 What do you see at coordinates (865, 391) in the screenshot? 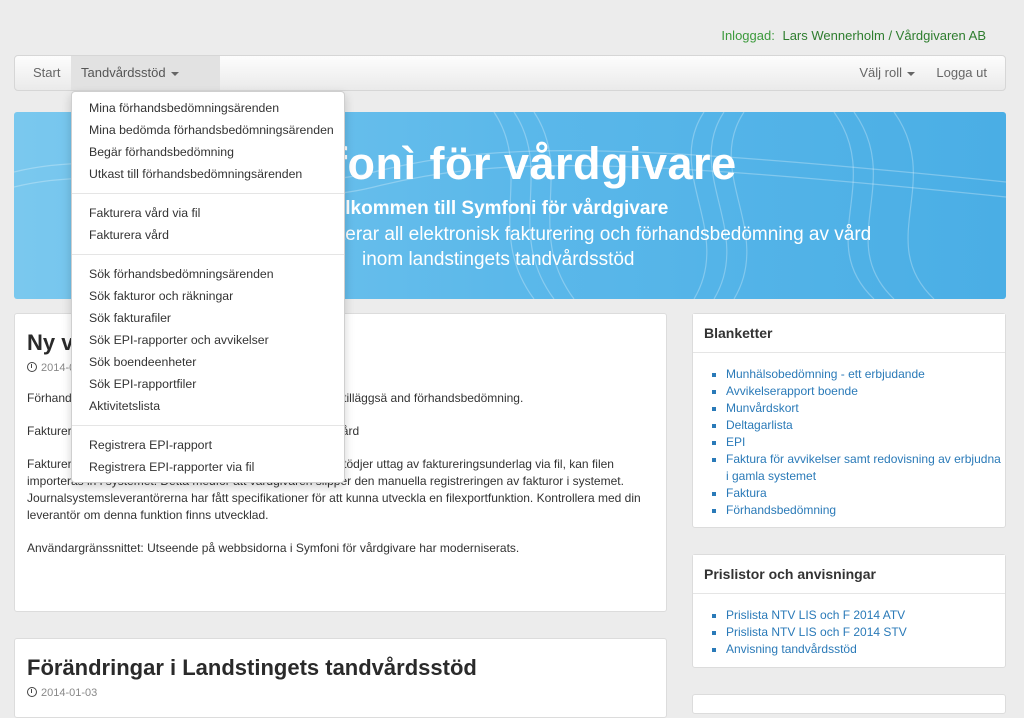
I see `list-item: Avvikelserapport boende` at bounding box center [865, 391].